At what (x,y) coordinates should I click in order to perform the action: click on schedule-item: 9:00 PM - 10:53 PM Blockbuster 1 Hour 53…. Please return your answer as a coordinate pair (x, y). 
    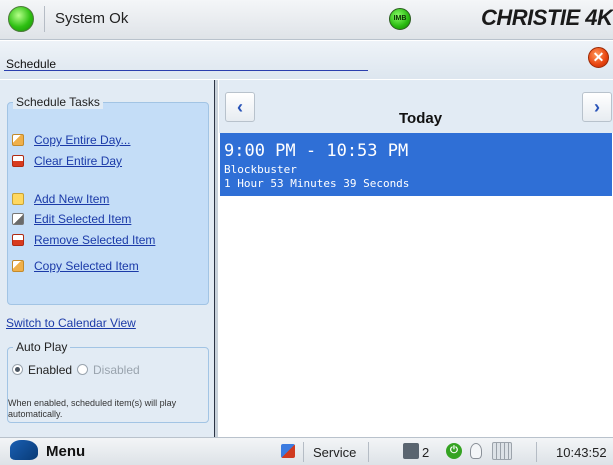
    Looking at the image, I should click on (416, 164).